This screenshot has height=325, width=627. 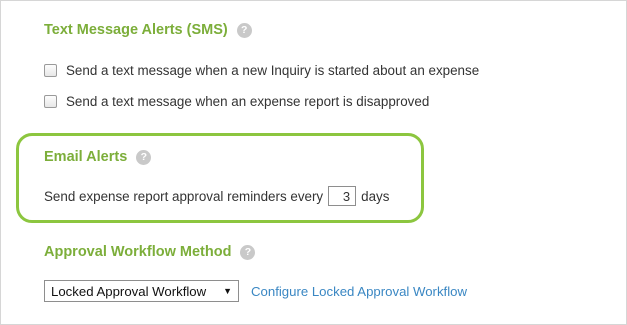 I want to click on workflow-selected-value: Locked Approval Workflow, so click(x=129, y=291).